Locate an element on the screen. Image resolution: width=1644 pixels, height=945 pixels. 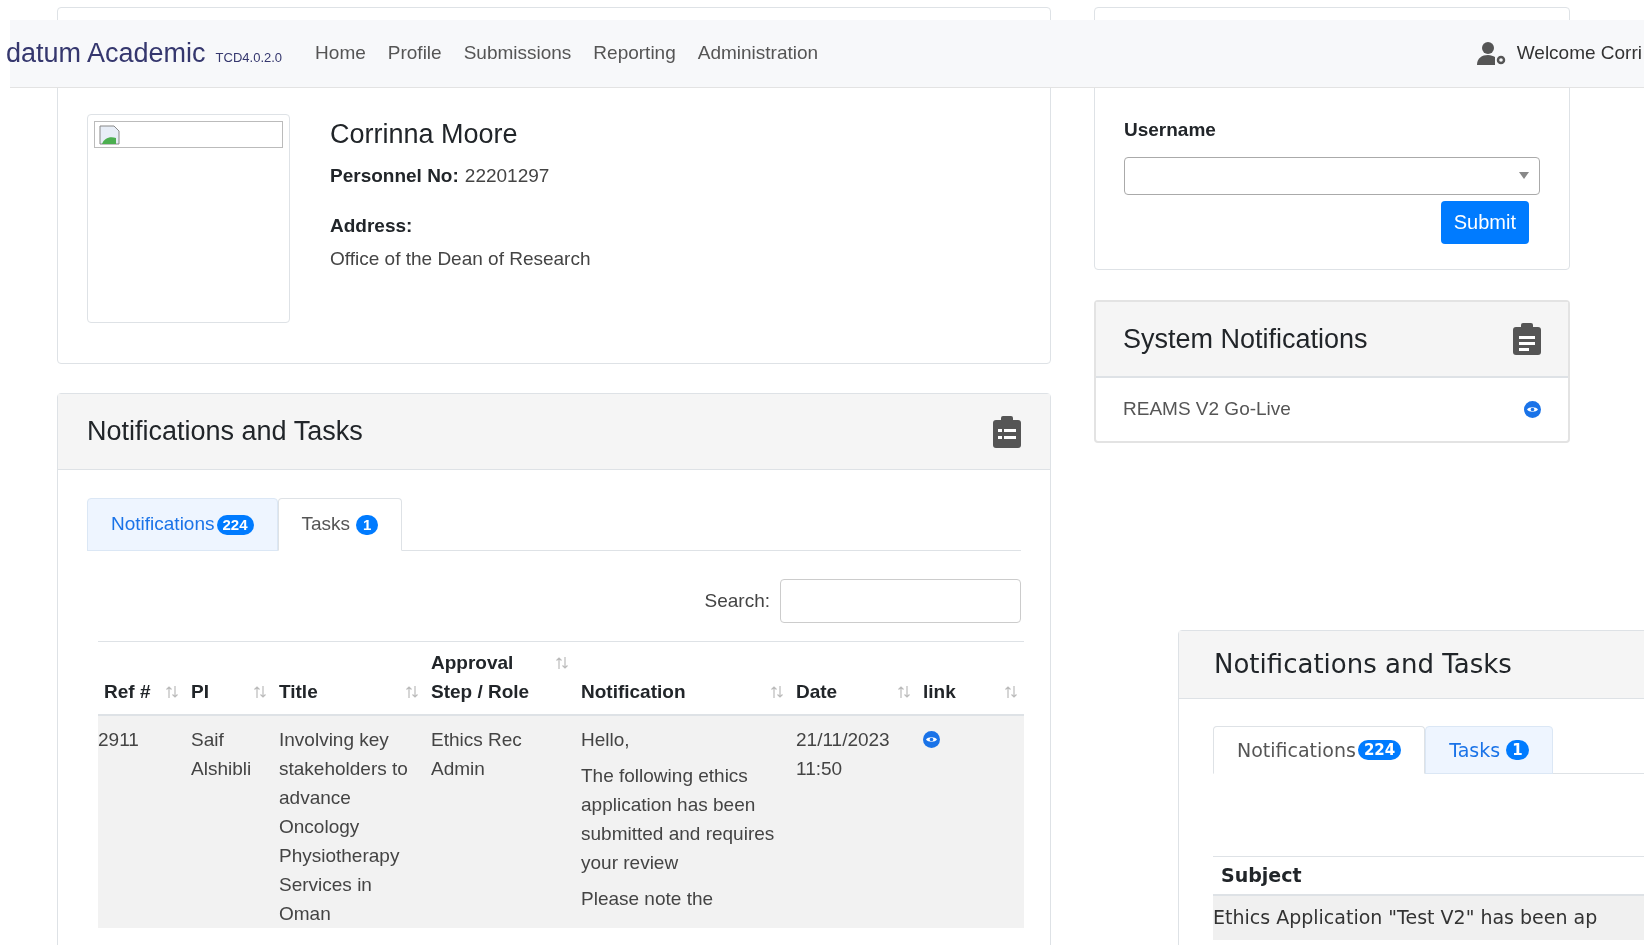
brand-title: datum Academic is located at coordinates (106, 53).